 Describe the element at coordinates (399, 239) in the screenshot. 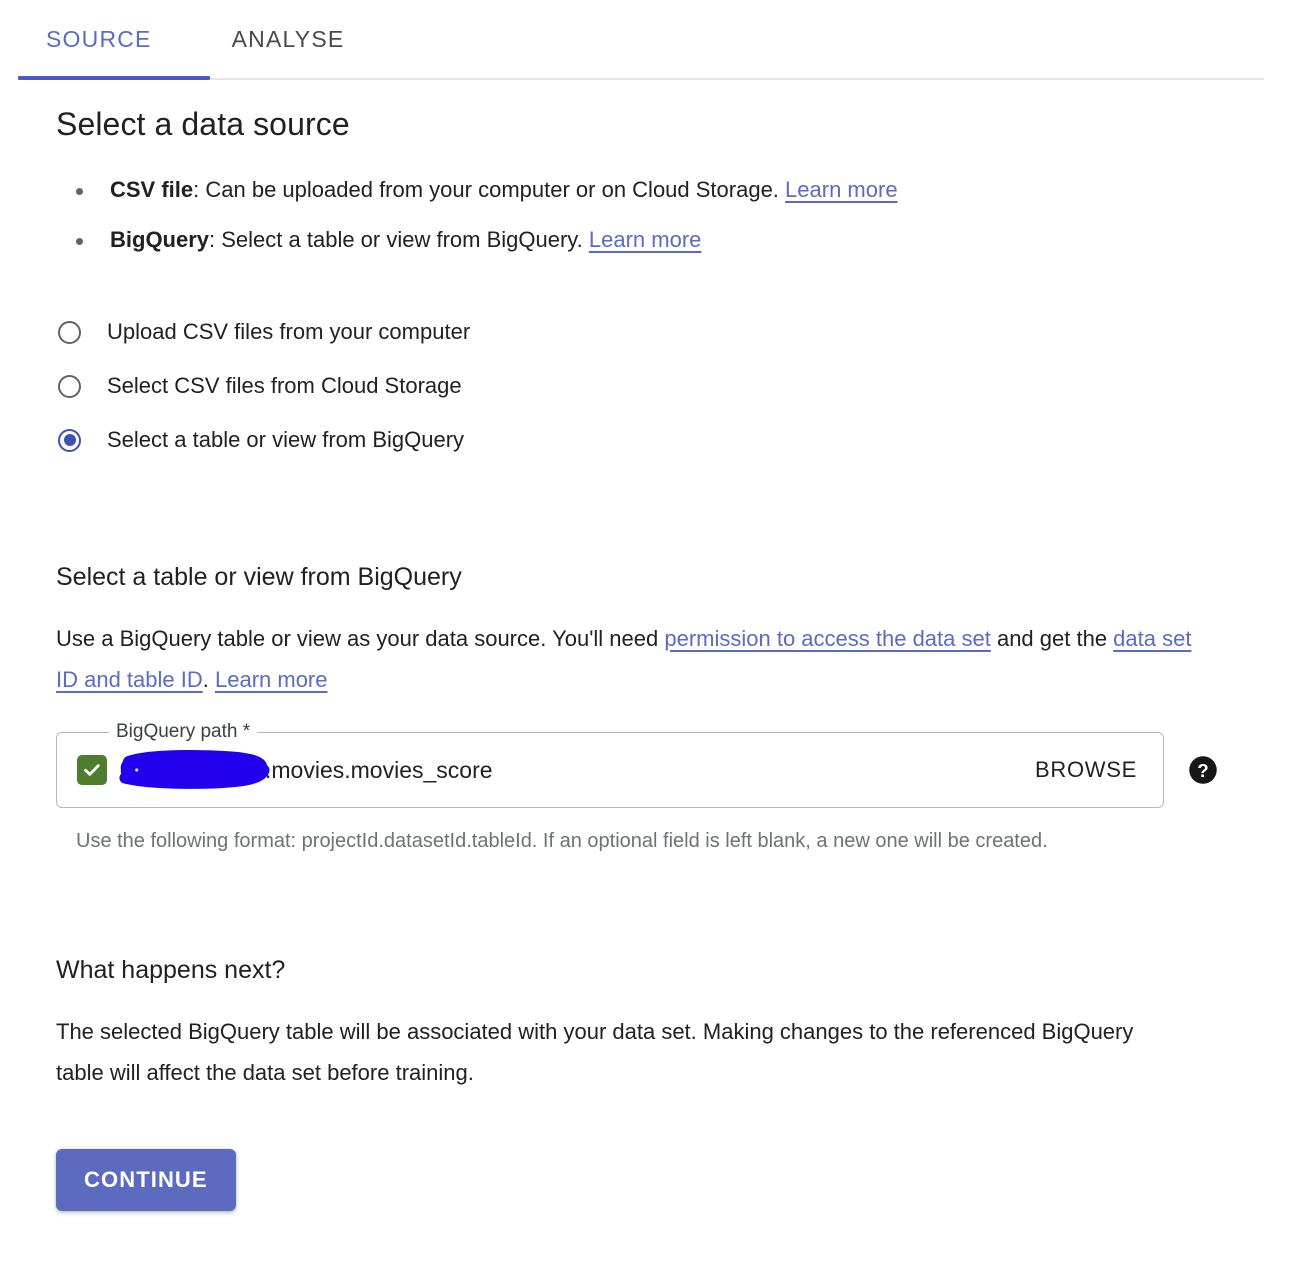

I see `bullet-text-bigquery: : Select a table or view from BigQuery.` at that location.